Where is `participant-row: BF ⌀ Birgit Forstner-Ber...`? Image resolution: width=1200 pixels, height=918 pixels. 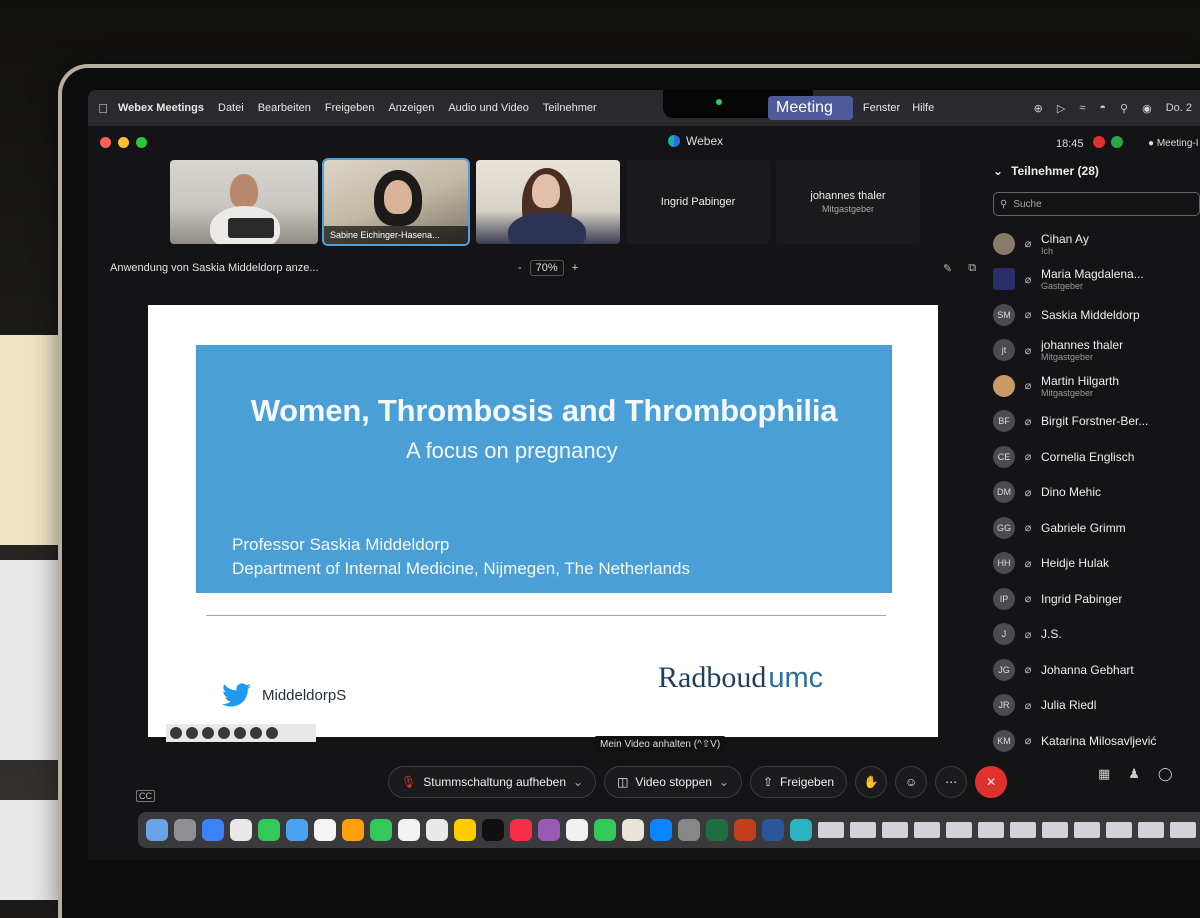
participant-row: BF ⌀ Birgit Forstner-Ber... is located at coordinates (1096, 422).